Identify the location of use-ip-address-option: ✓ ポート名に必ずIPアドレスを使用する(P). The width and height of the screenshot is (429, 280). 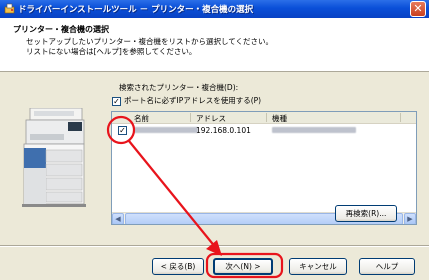
(186, 100).